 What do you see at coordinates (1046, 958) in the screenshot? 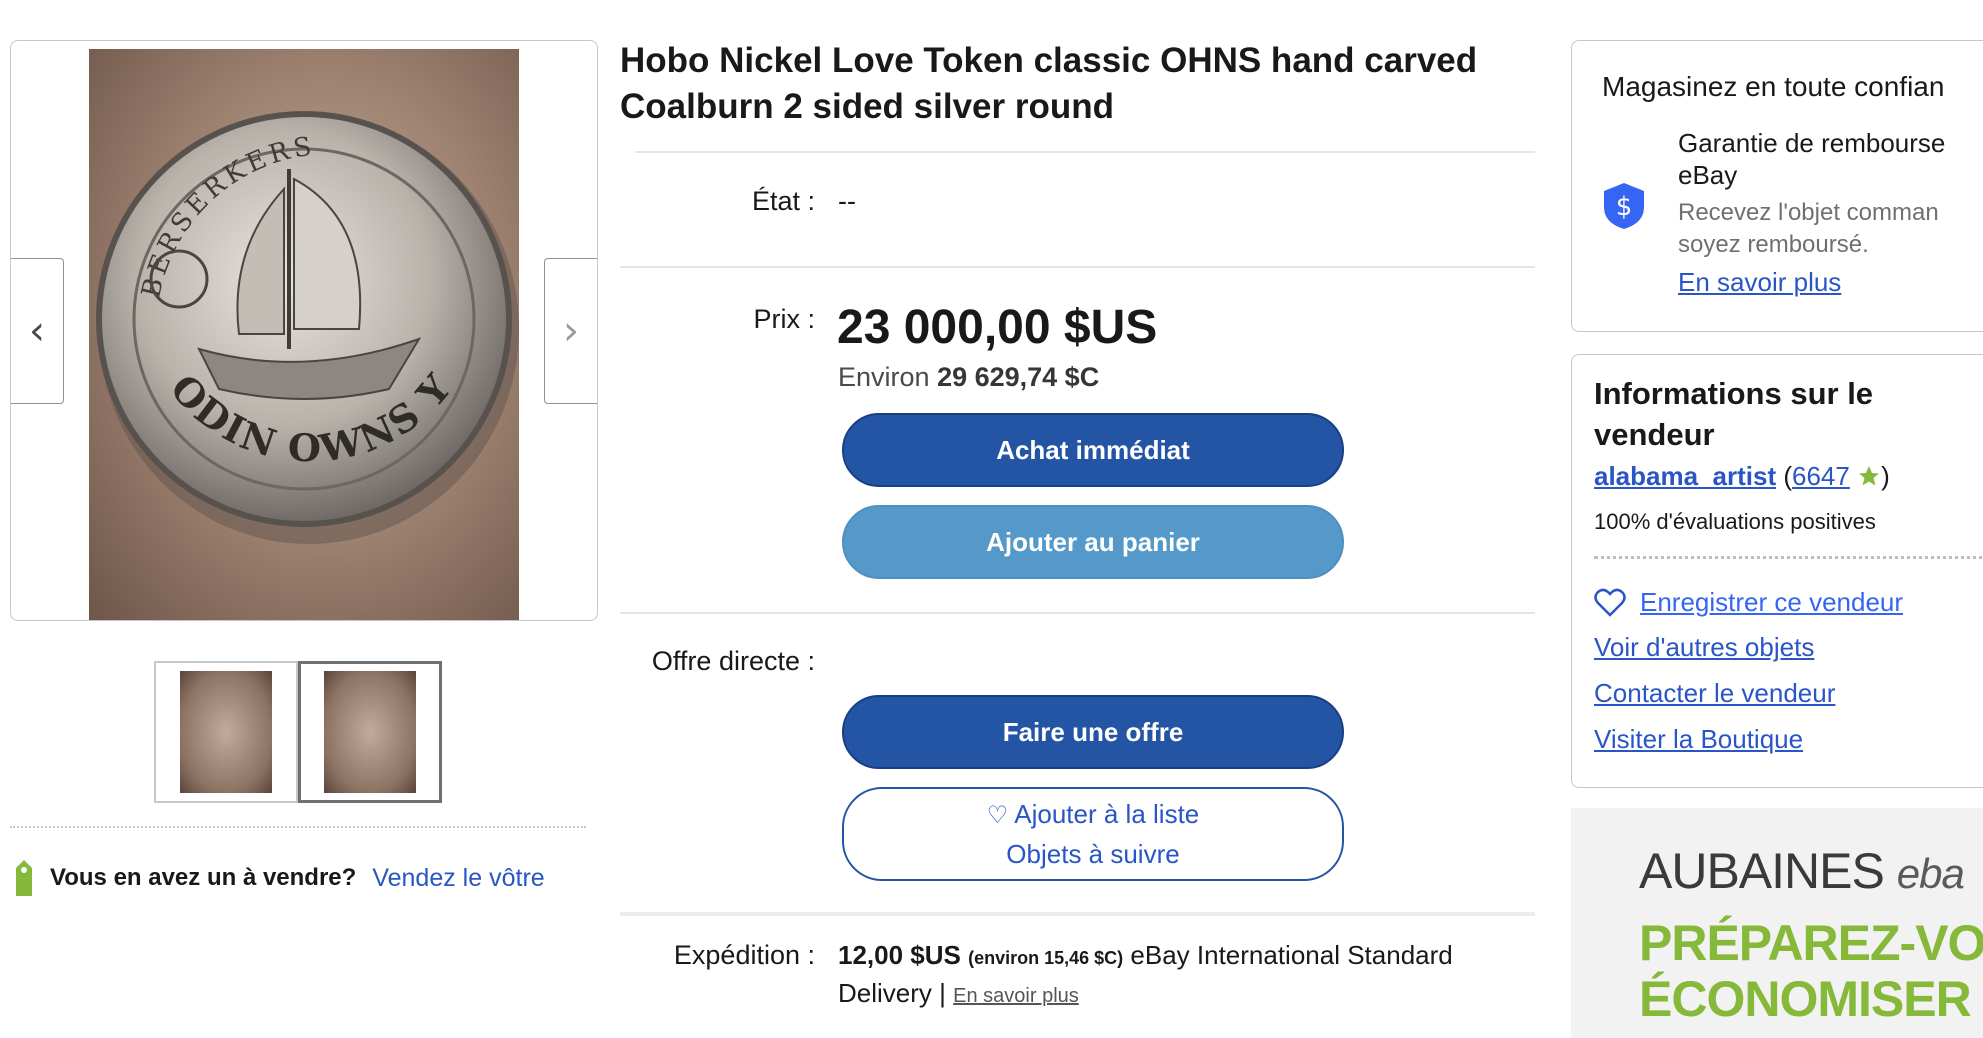
I see `shipping-approx: (environ 15,46 $C)` at bounding box center [1046, 958].